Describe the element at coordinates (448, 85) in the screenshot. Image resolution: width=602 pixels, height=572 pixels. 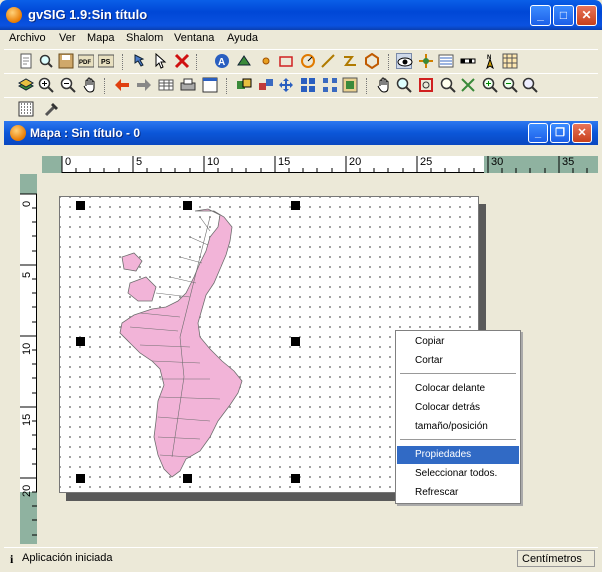
I see `zoom-select-button` at that location.